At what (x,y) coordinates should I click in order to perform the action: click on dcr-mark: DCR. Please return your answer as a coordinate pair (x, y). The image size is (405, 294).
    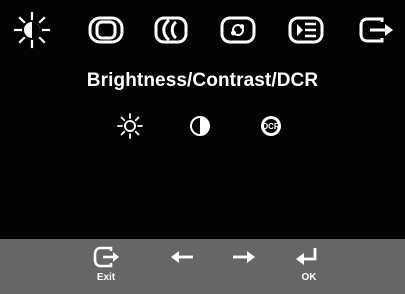
    Looking at the image, I should click on (271, 126).